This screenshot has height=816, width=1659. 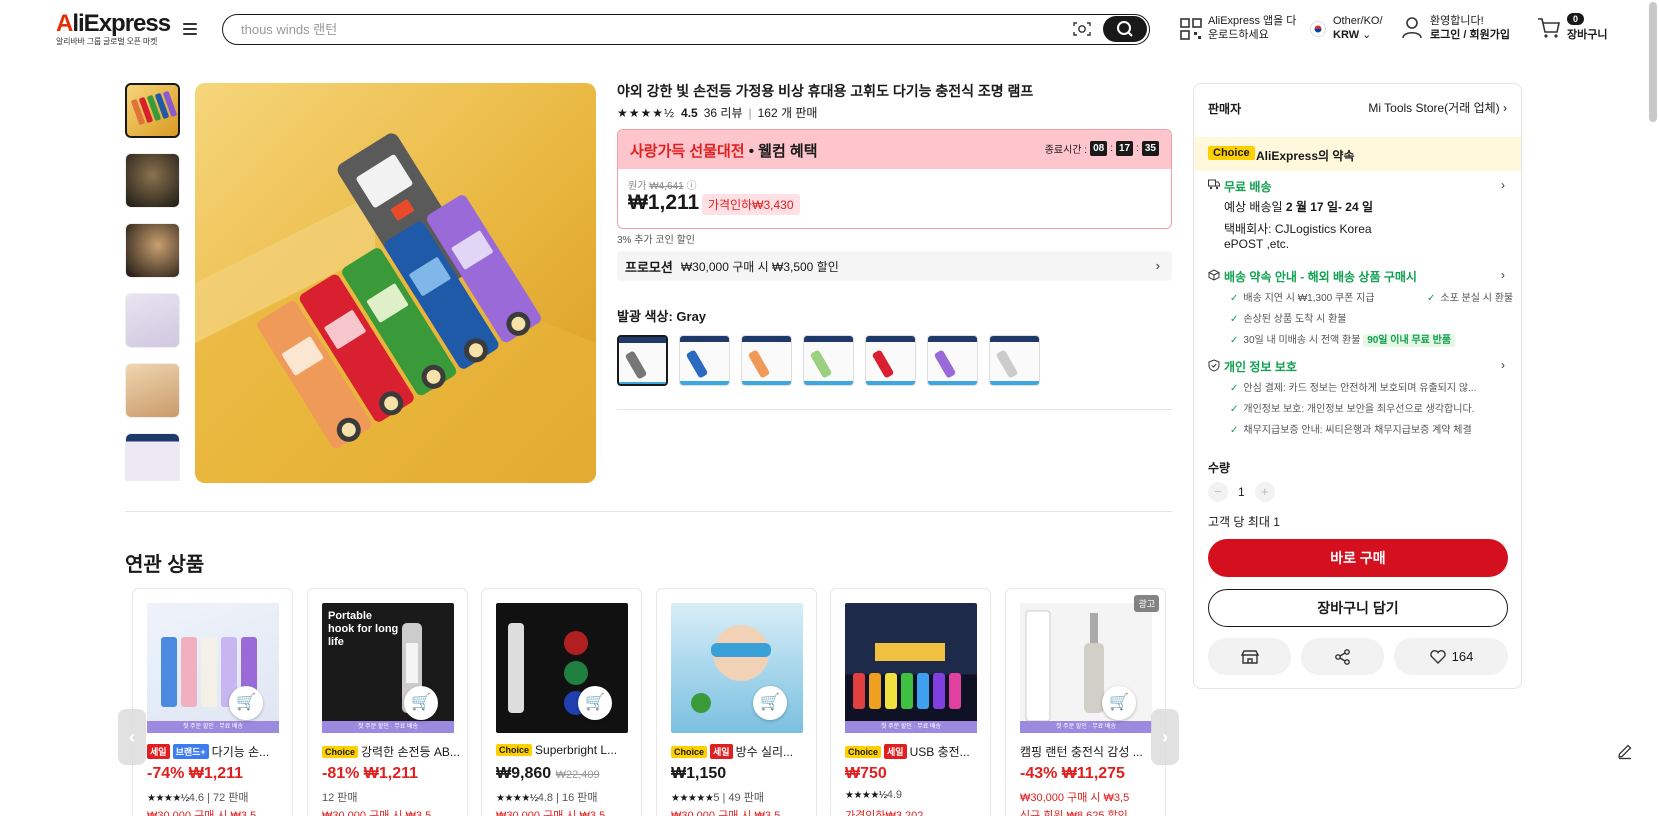 What do you see at coordinates (395, 283) in the screenshot?
I see `main-product-image` at bounding box center [395, 283].